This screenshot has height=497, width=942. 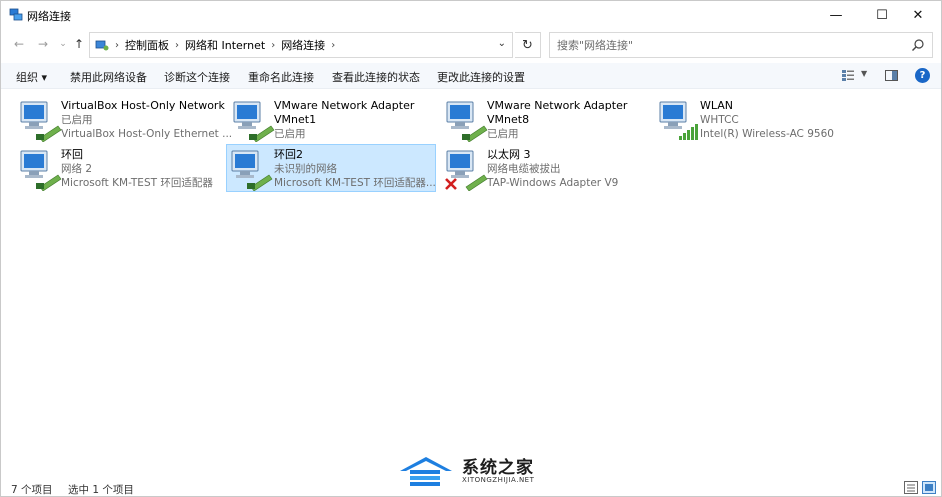 What do you see at coordinates (508, 119) in the screenshot?
I see `connection-name-line2: VMnet8` at bounding box center [508, 119].